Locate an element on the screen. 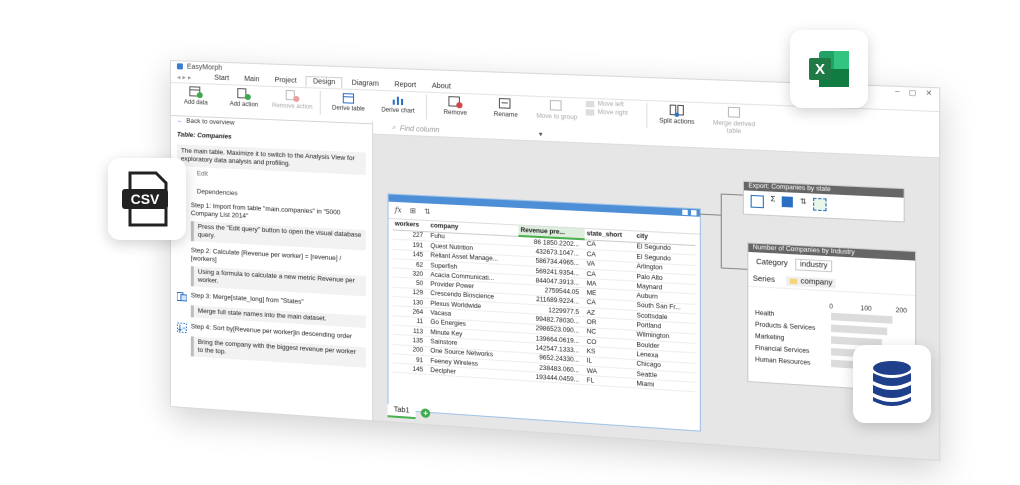  menu-about: About is located at coordinates (442, 86).